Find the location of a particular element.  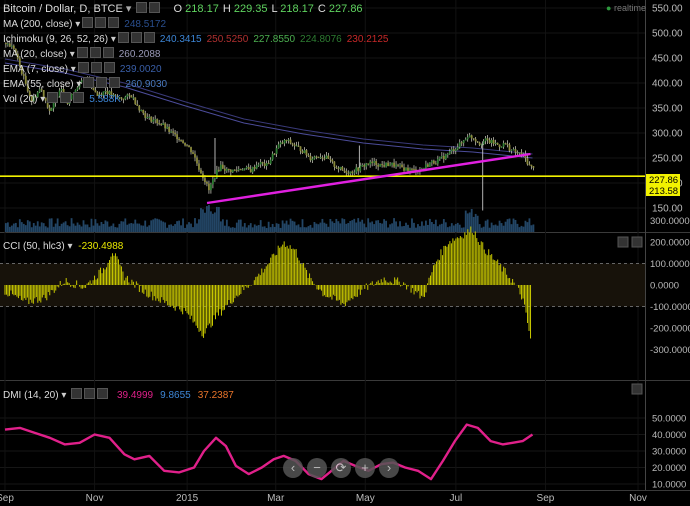

zoom-out-button: − is located at coordinates (317, 468).